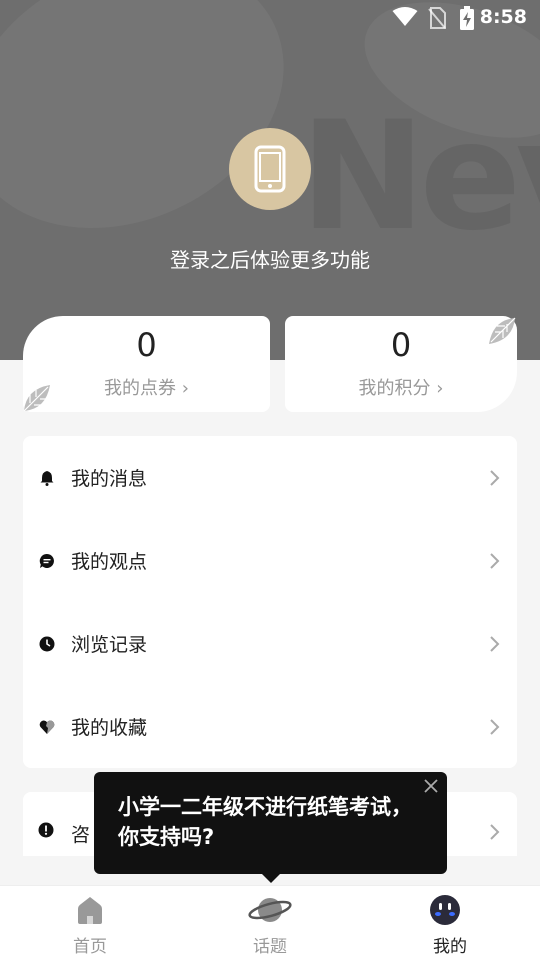 Image resolution: width=540 pixels, height=960 pixels. I want to click on comment-icon, so click(47, 561).